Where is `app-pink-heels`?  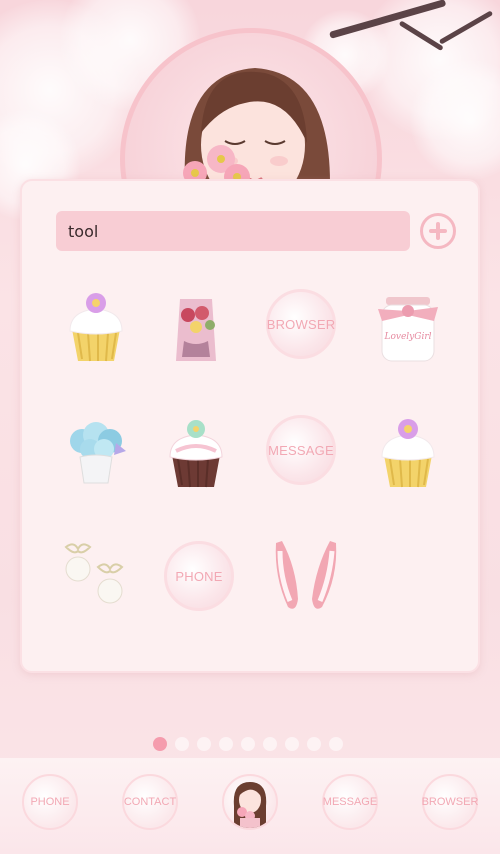 app-pink-heels is located at coordinates (306, 577).